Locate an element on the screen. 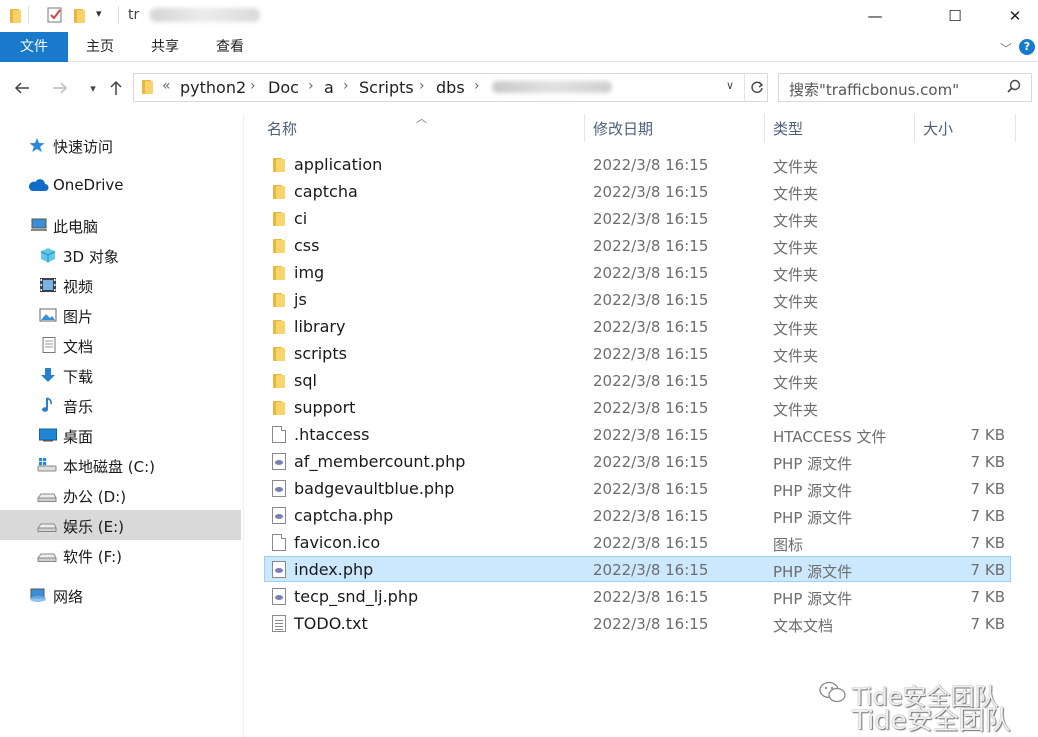 This screenshot has height=737, width=1038. text-file-icon is located at coordinates (279, 623).